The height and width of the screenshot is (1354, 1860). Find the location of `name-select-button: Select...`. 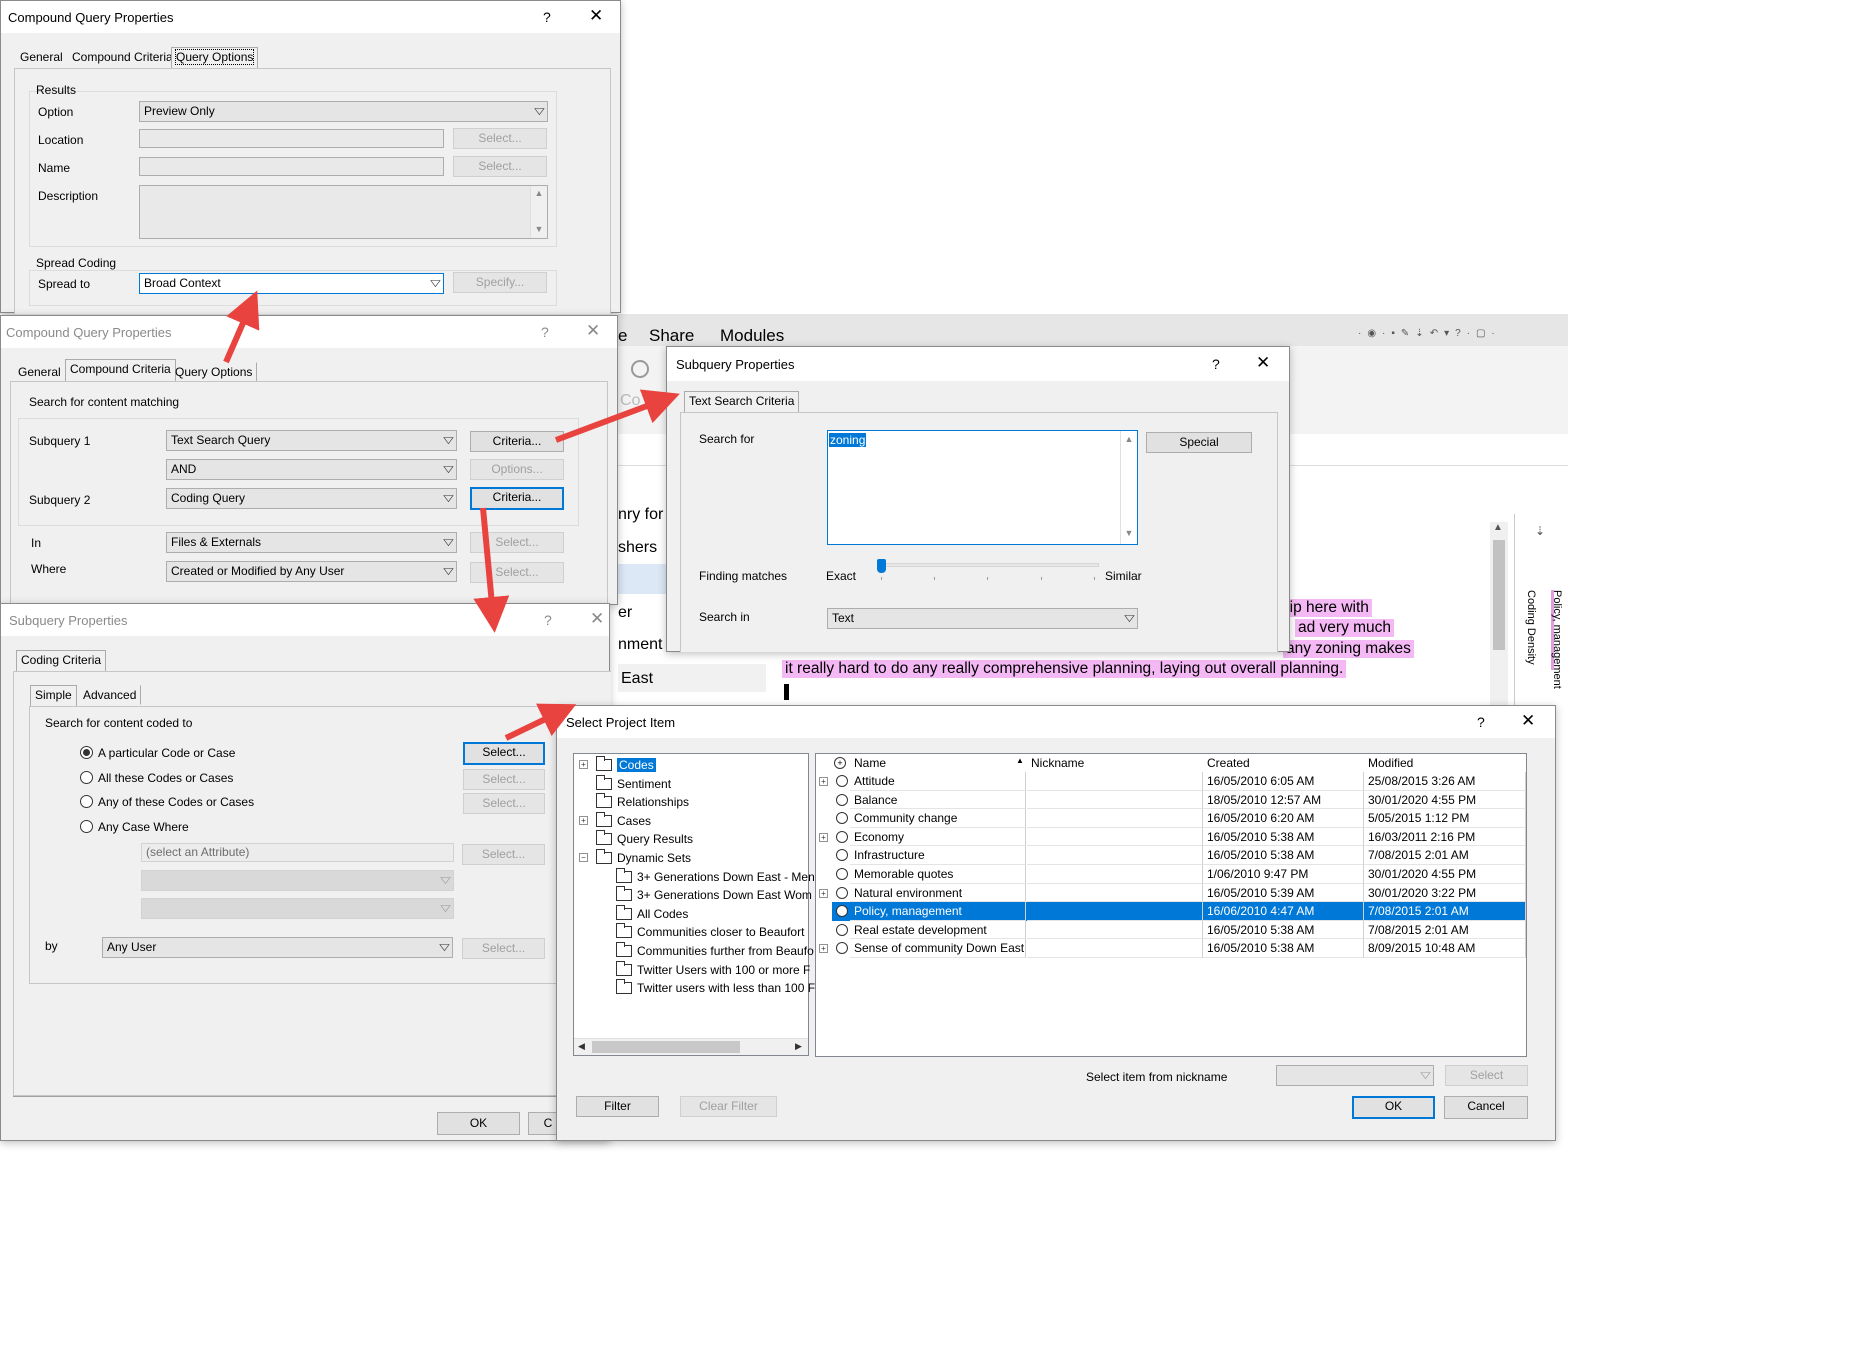

name-select-button: Select... is located at coordinates (500, 166).